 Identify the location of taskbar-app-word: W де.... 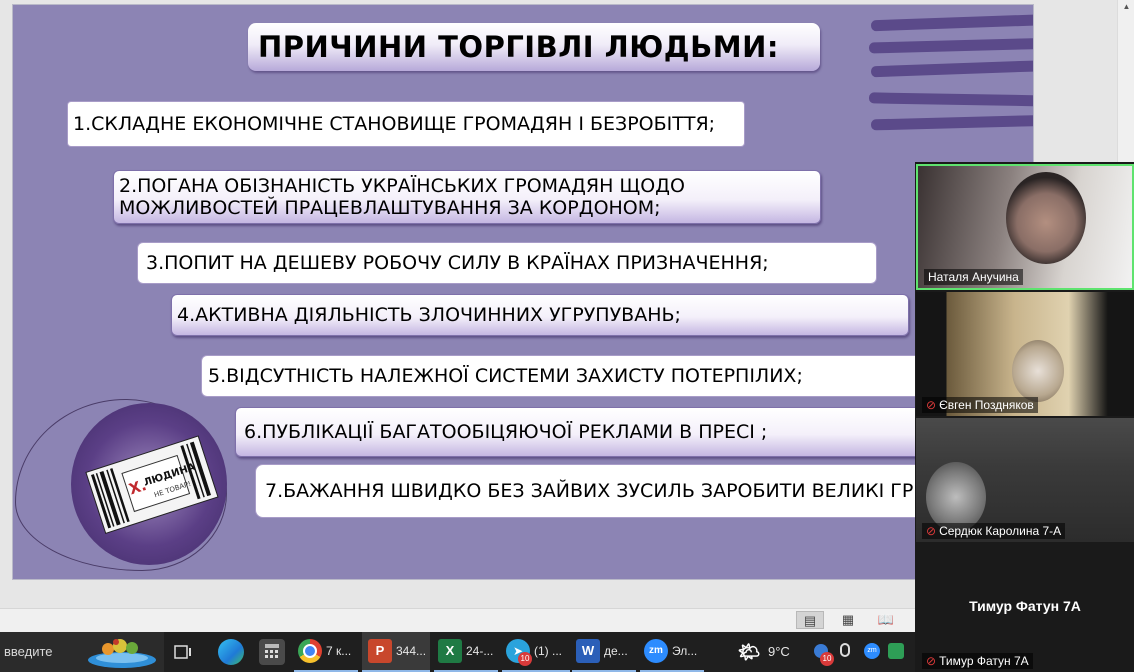
(604, 652).